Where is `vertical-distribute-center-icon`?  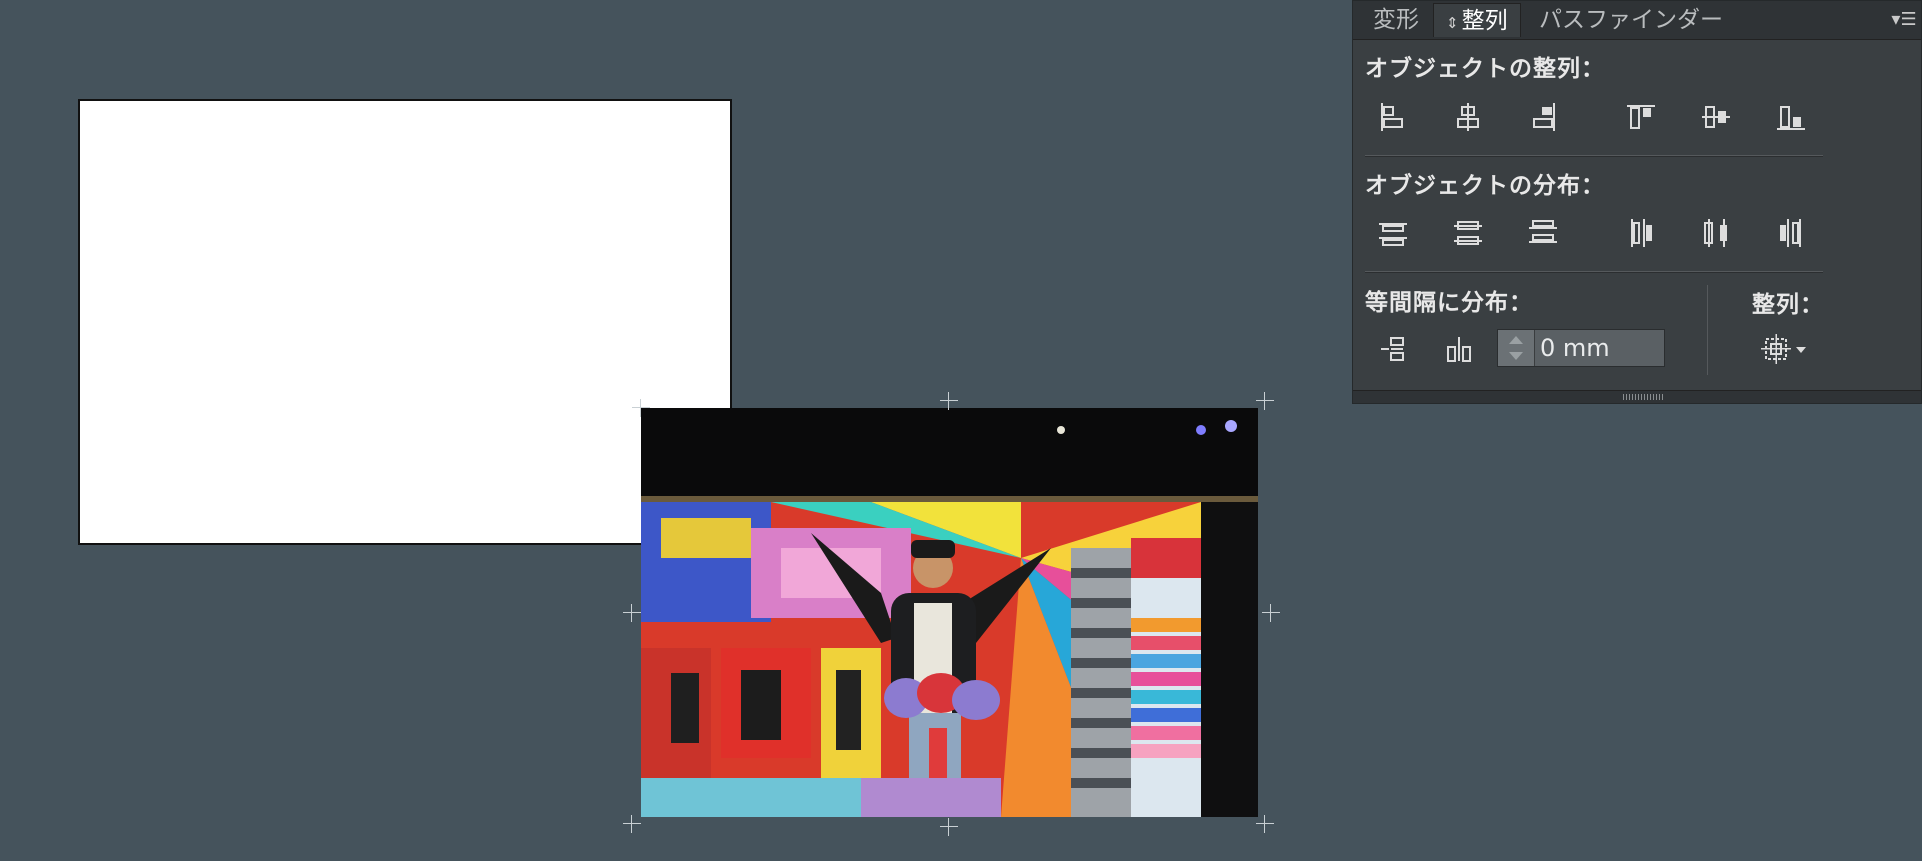
vertical-distribute-center-icon is located at coordinates (1468, 233).